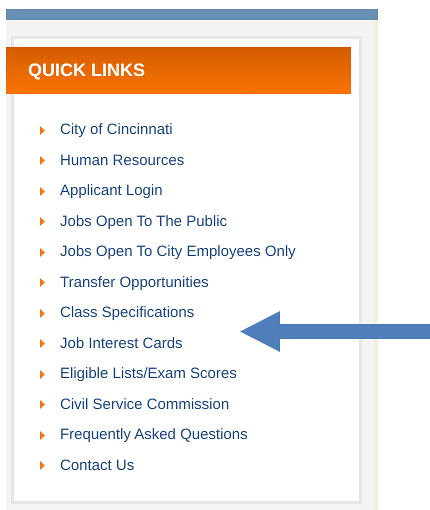 This screenshot has height=510, width=430. What do you see at coordinates (97, 465) in the screenshot?
I see `quick-link: Contact Us` at bounding box center [97, 465].